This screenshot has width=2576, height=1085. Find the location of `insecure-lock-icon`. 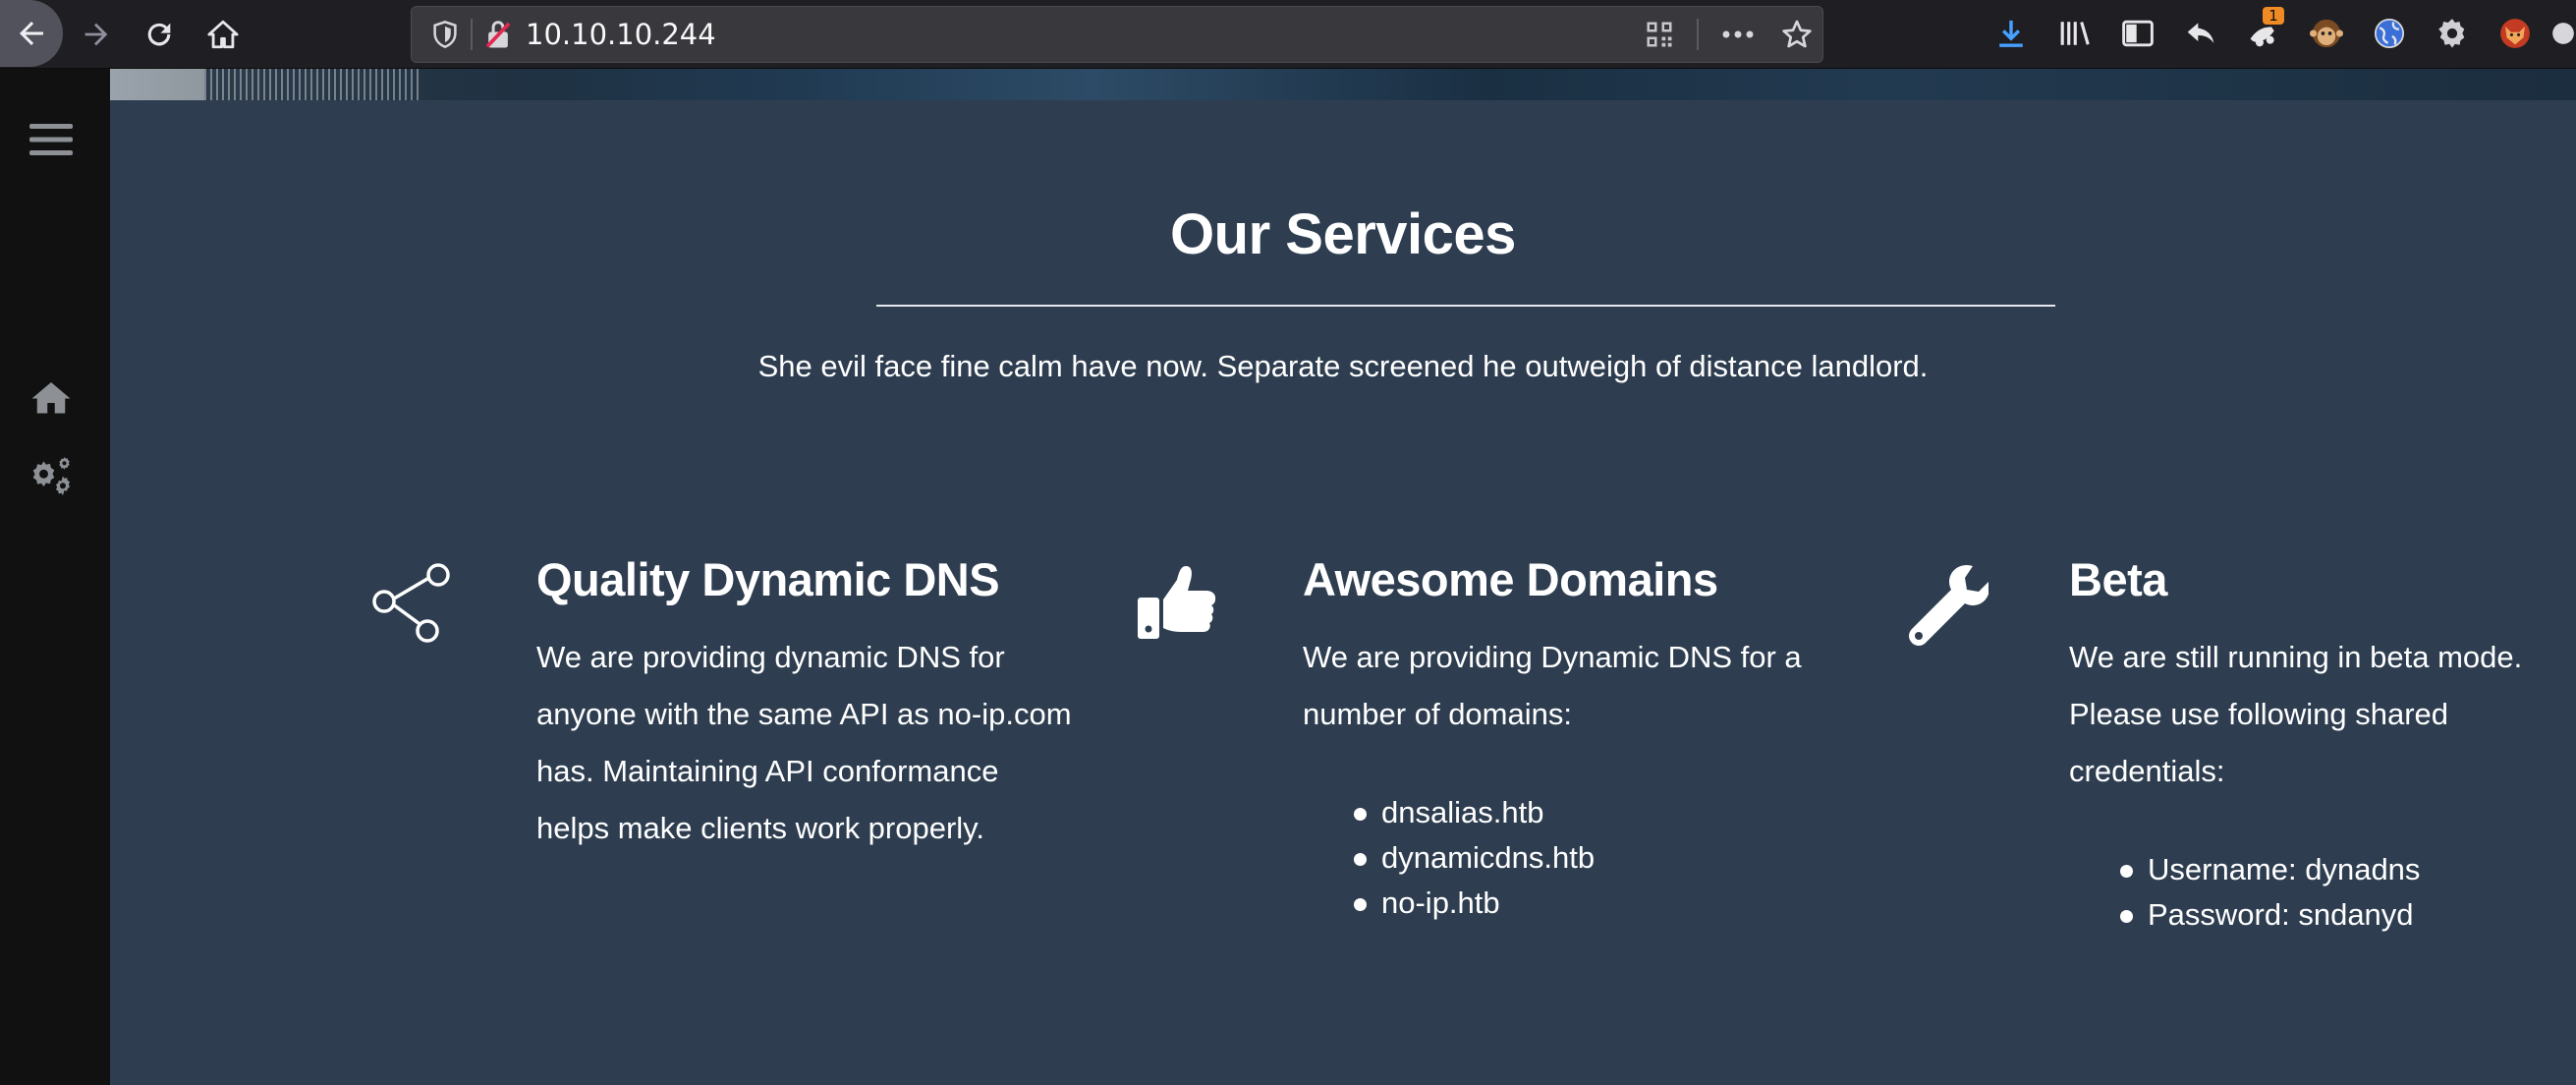

insecure-lock-icon is located at coordinates (498, 34).